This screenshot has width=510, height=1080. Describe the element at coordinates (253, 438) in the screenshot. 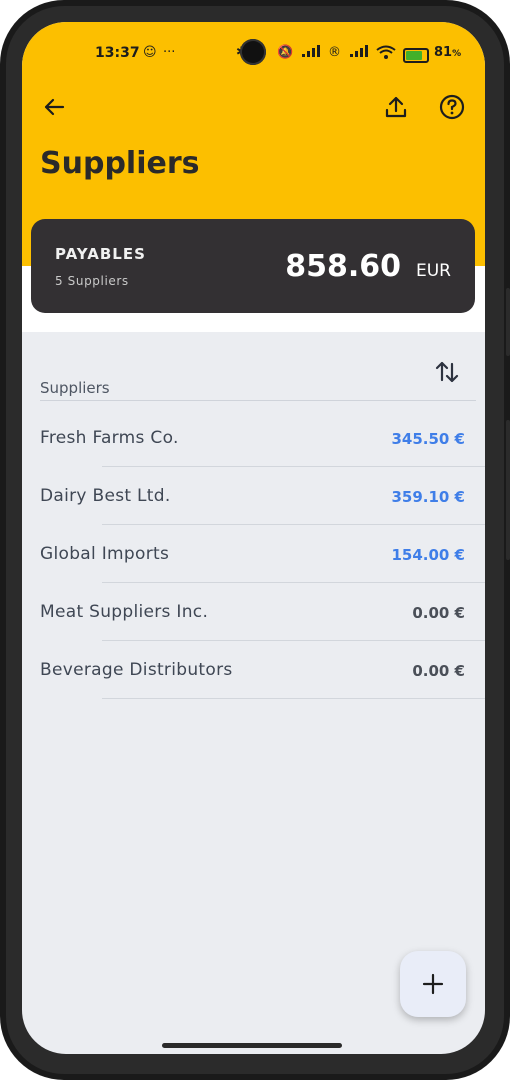

I see `supplier-row: Fresh Farms Co. 345.50 €` at that location.